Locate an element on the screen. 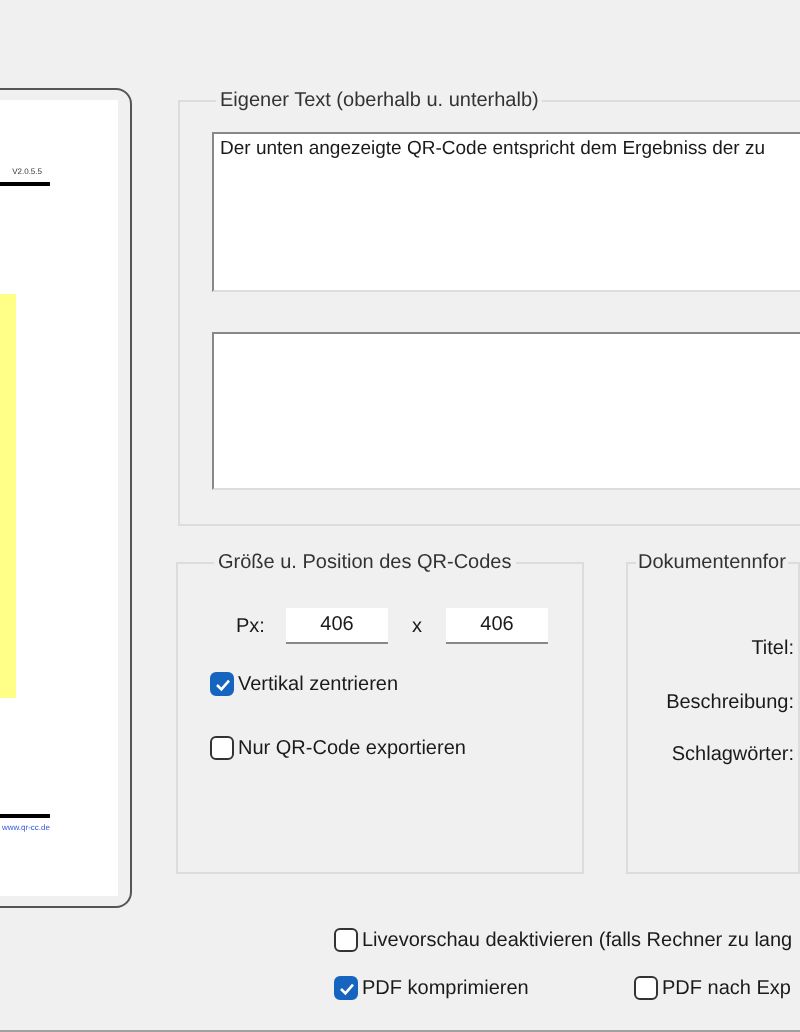 The height and width of the screenshot is (1032, 800). checkbox-label: Livevorschau deaktivieren (falls Rechner zu lang is located at coordinates (577, 940).